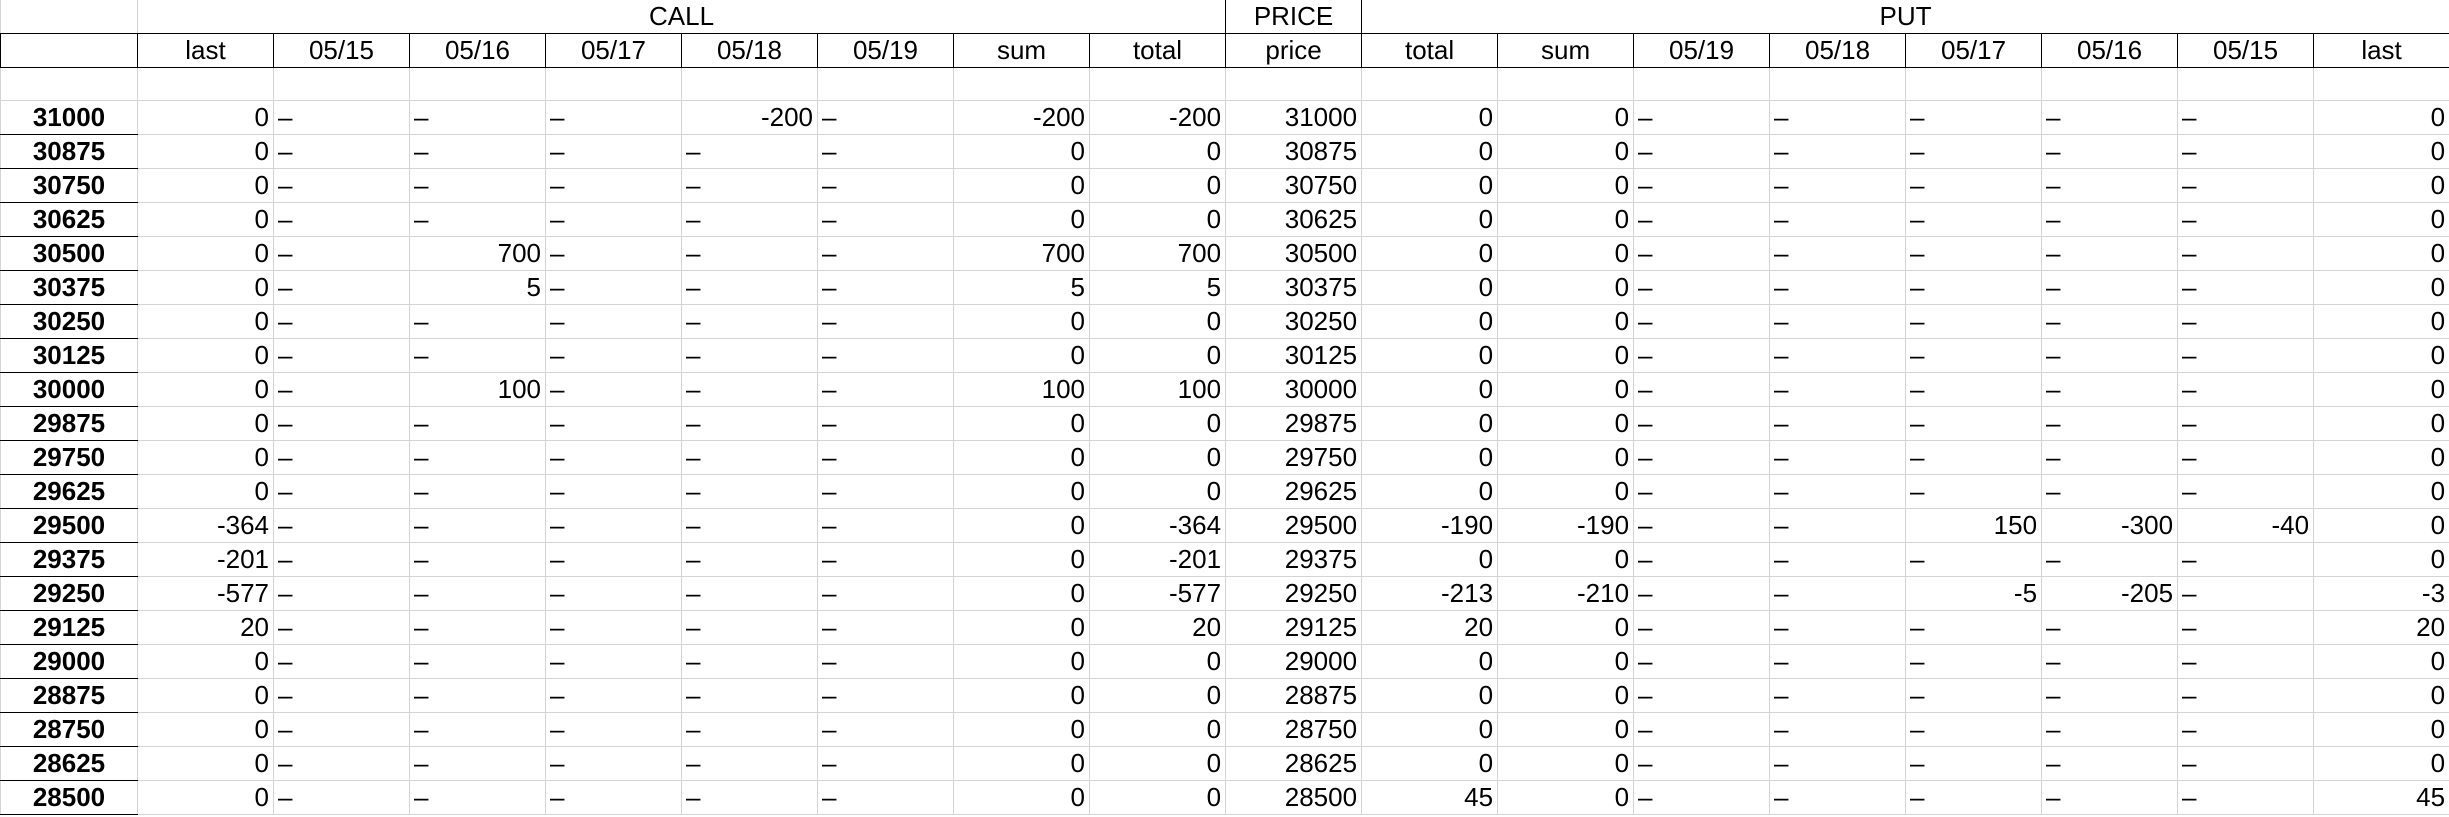 This screenshot has height=817, width=2449. Describe the element at coordinates (1702, 50) in the screenshot. I see `column-header: 05/19` at that location.